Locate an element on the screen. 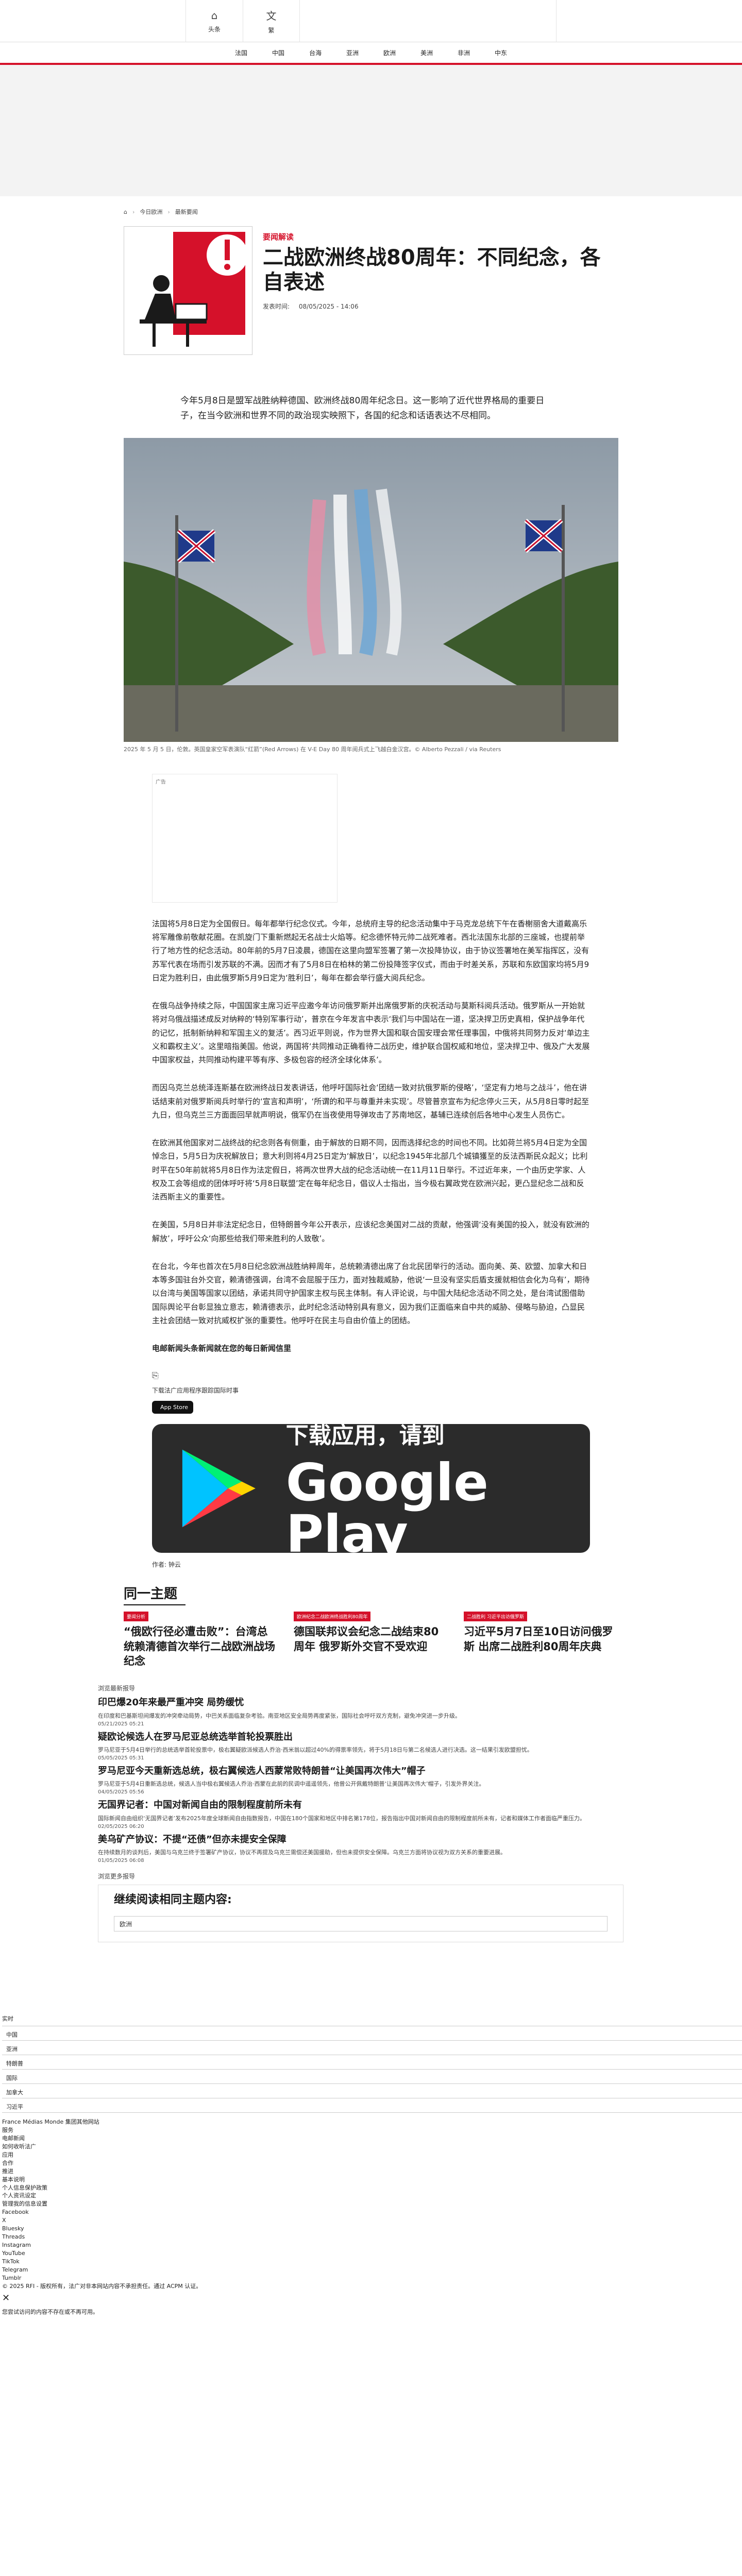 The width and height of the screenshot is (742, 2576). feed-item-title: 无国界记者：中国对新闻自由的限制程度前所未有 is located at coordinates (371, 1805).